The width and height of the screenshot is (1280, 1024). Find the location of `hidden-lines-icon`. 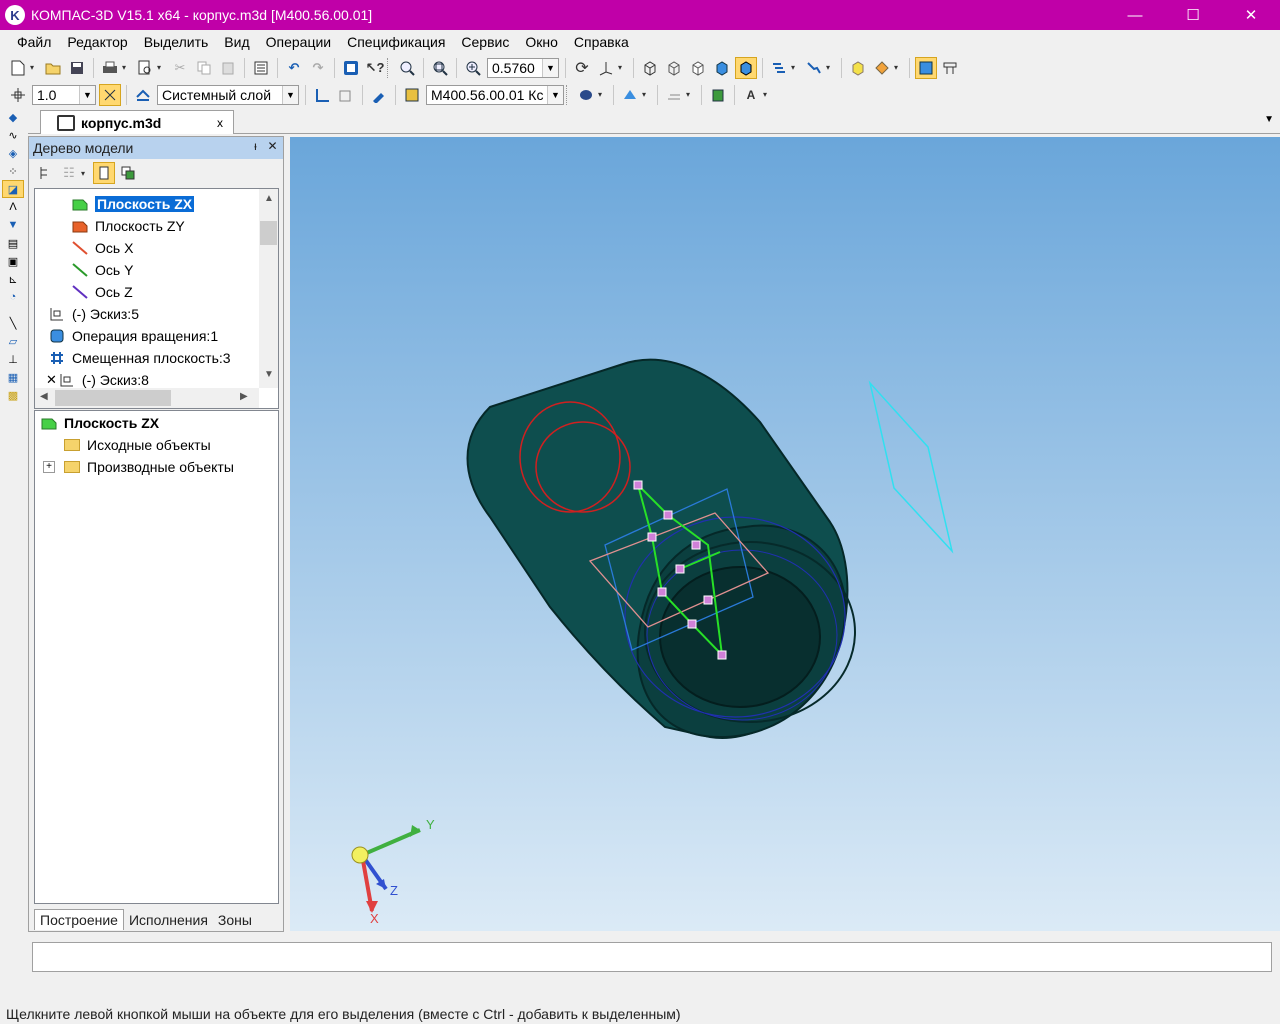

hidden-lines-icon is located at coordinates (674, 68).